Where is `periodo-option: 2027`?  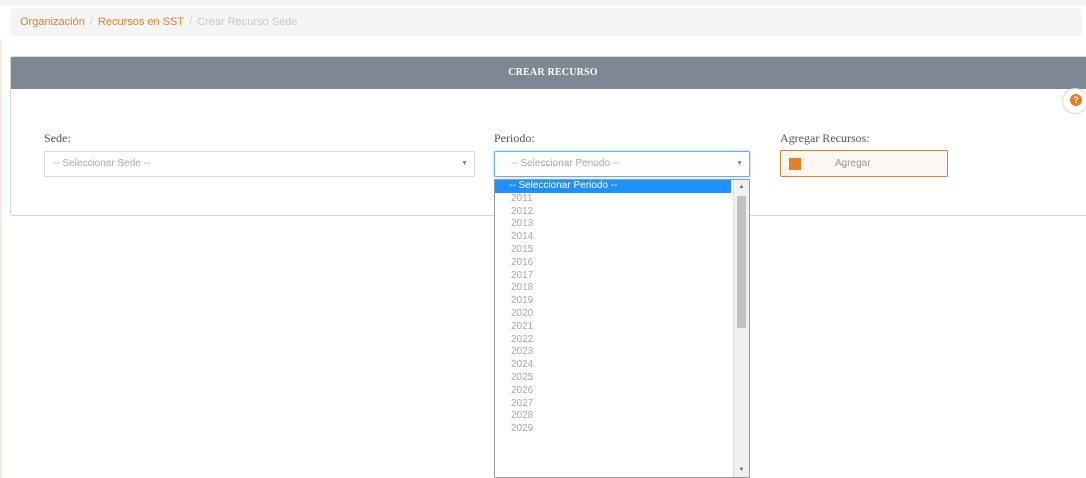 periodo-option: 2027 is located at coordinates (613, 404).